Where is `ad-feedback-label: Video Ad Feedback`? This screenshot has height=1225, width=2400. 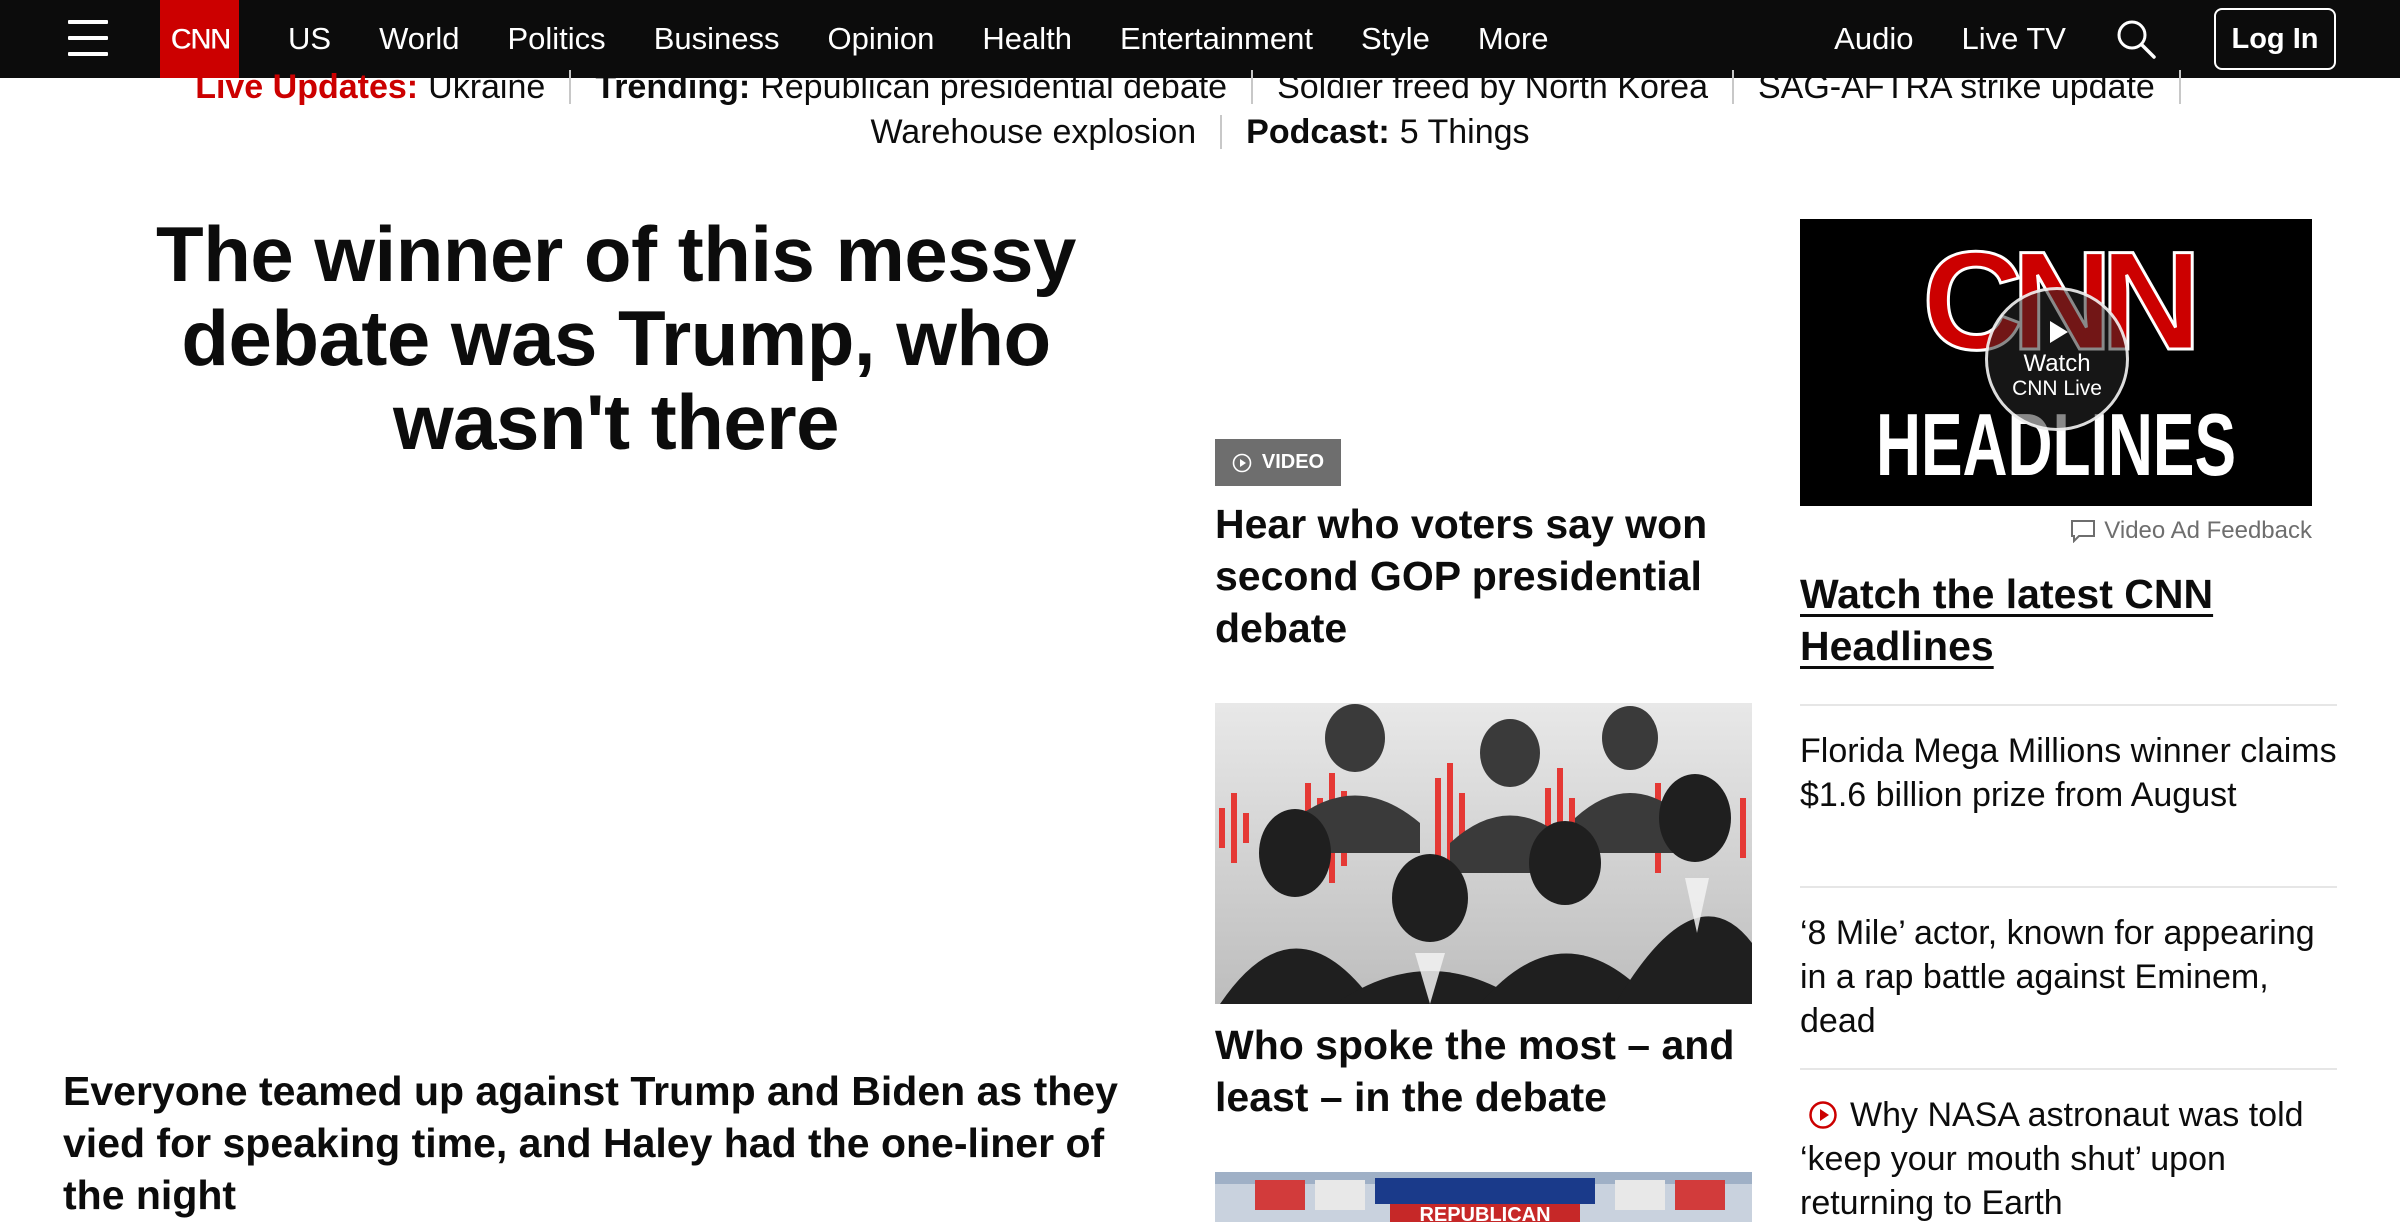 ad-feedback-label: Video Ad Feedback is located at coordinates (2208, 530).